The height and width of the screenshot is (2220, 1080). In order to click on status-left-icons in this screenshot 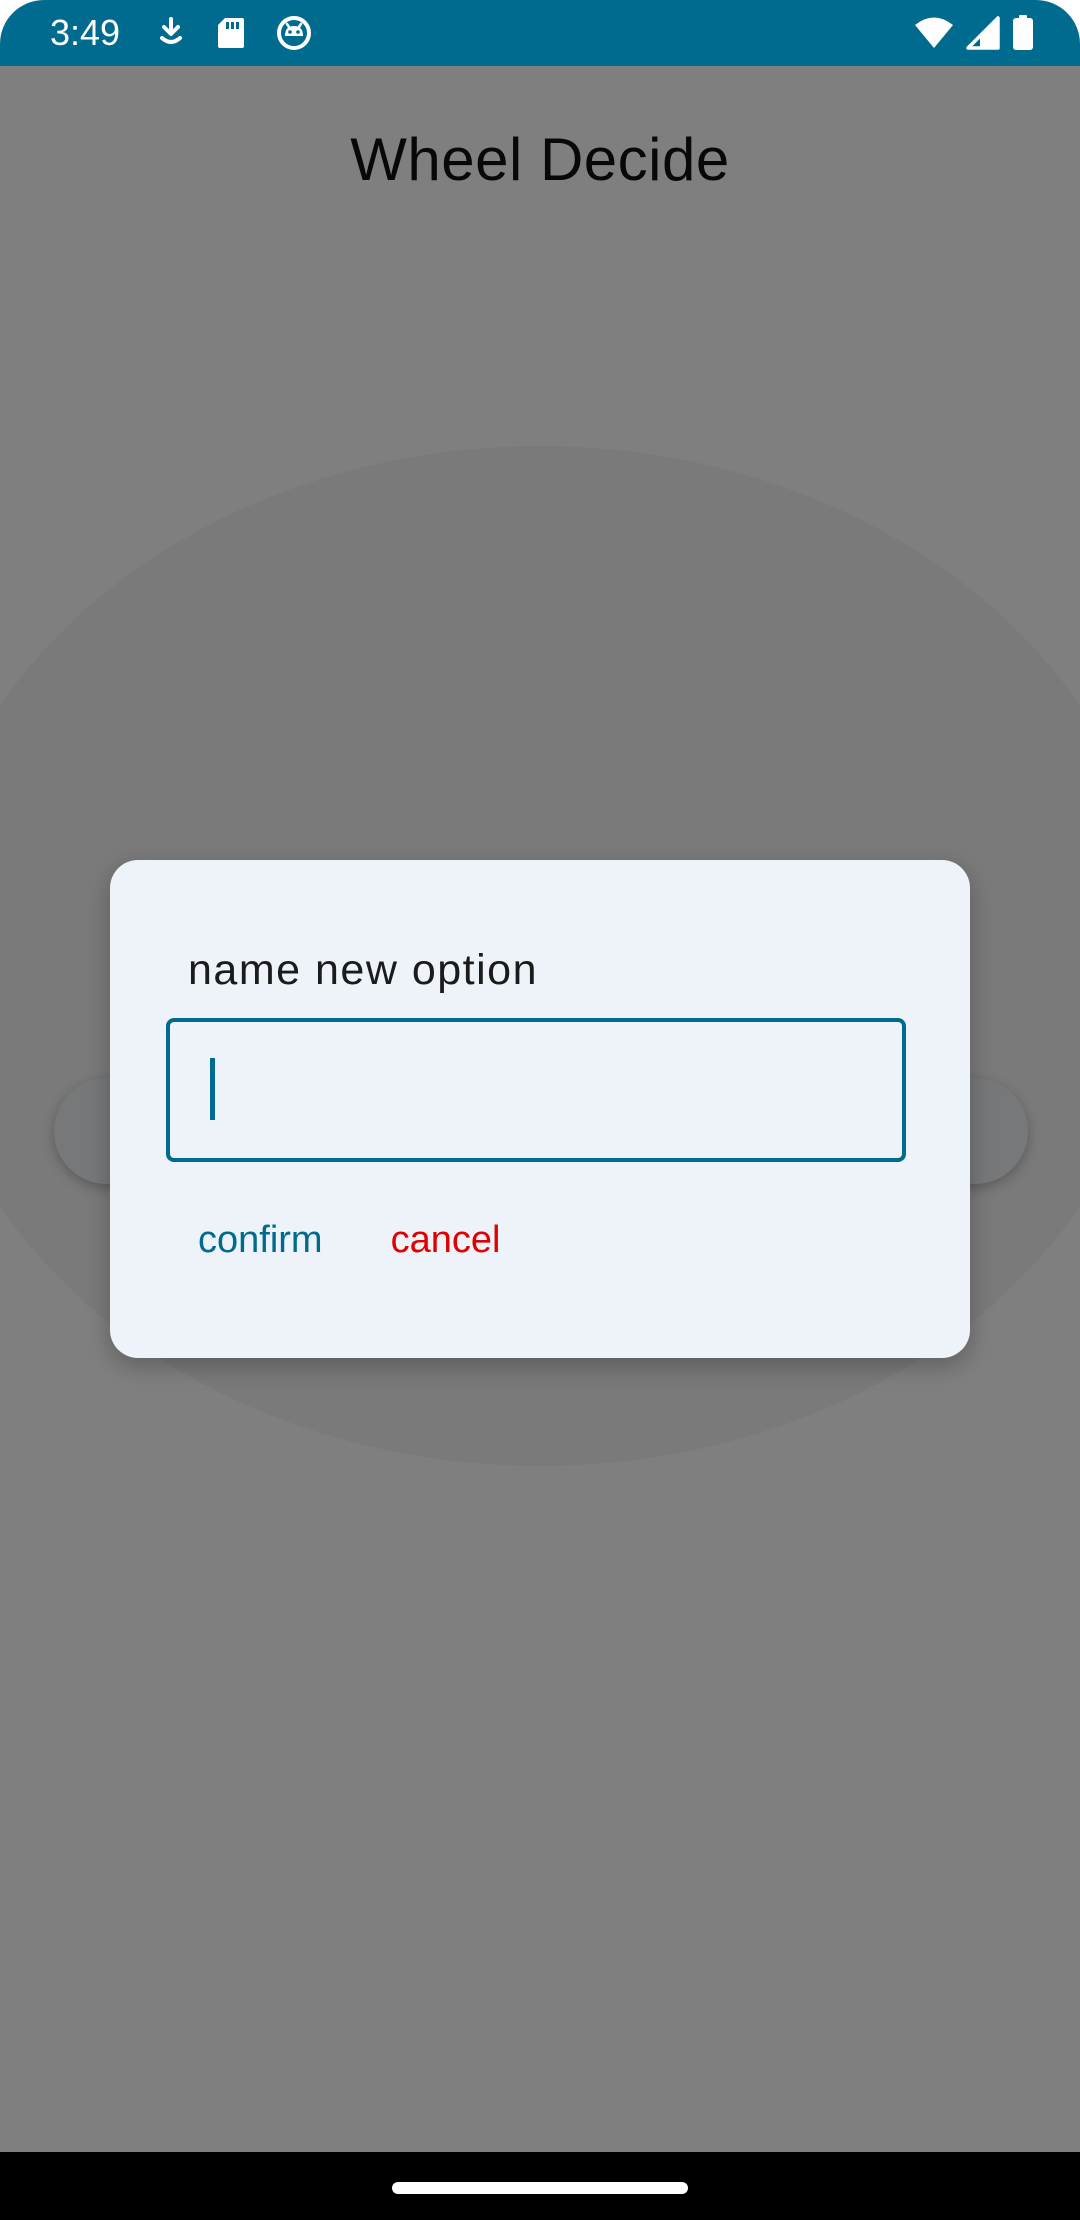, I will do `click(234, 33)`.